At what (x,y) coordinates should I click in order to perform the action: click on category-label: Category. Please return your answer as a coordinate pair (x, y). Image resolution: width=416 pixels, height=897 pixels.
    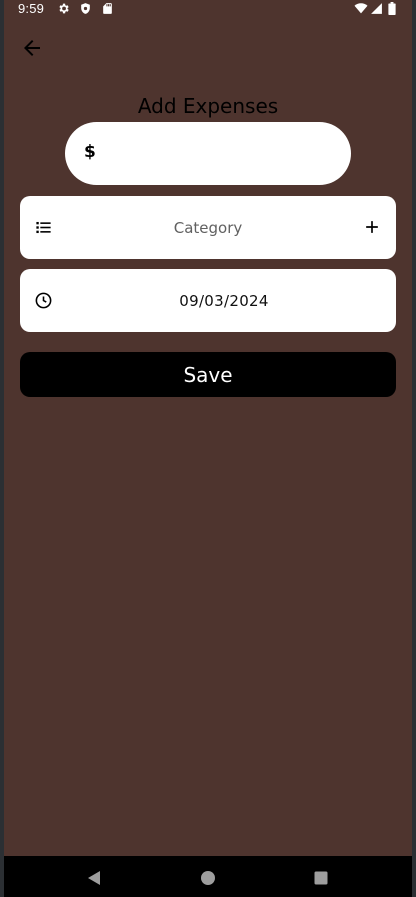
    Looking at the image, I should click on (208, 228).